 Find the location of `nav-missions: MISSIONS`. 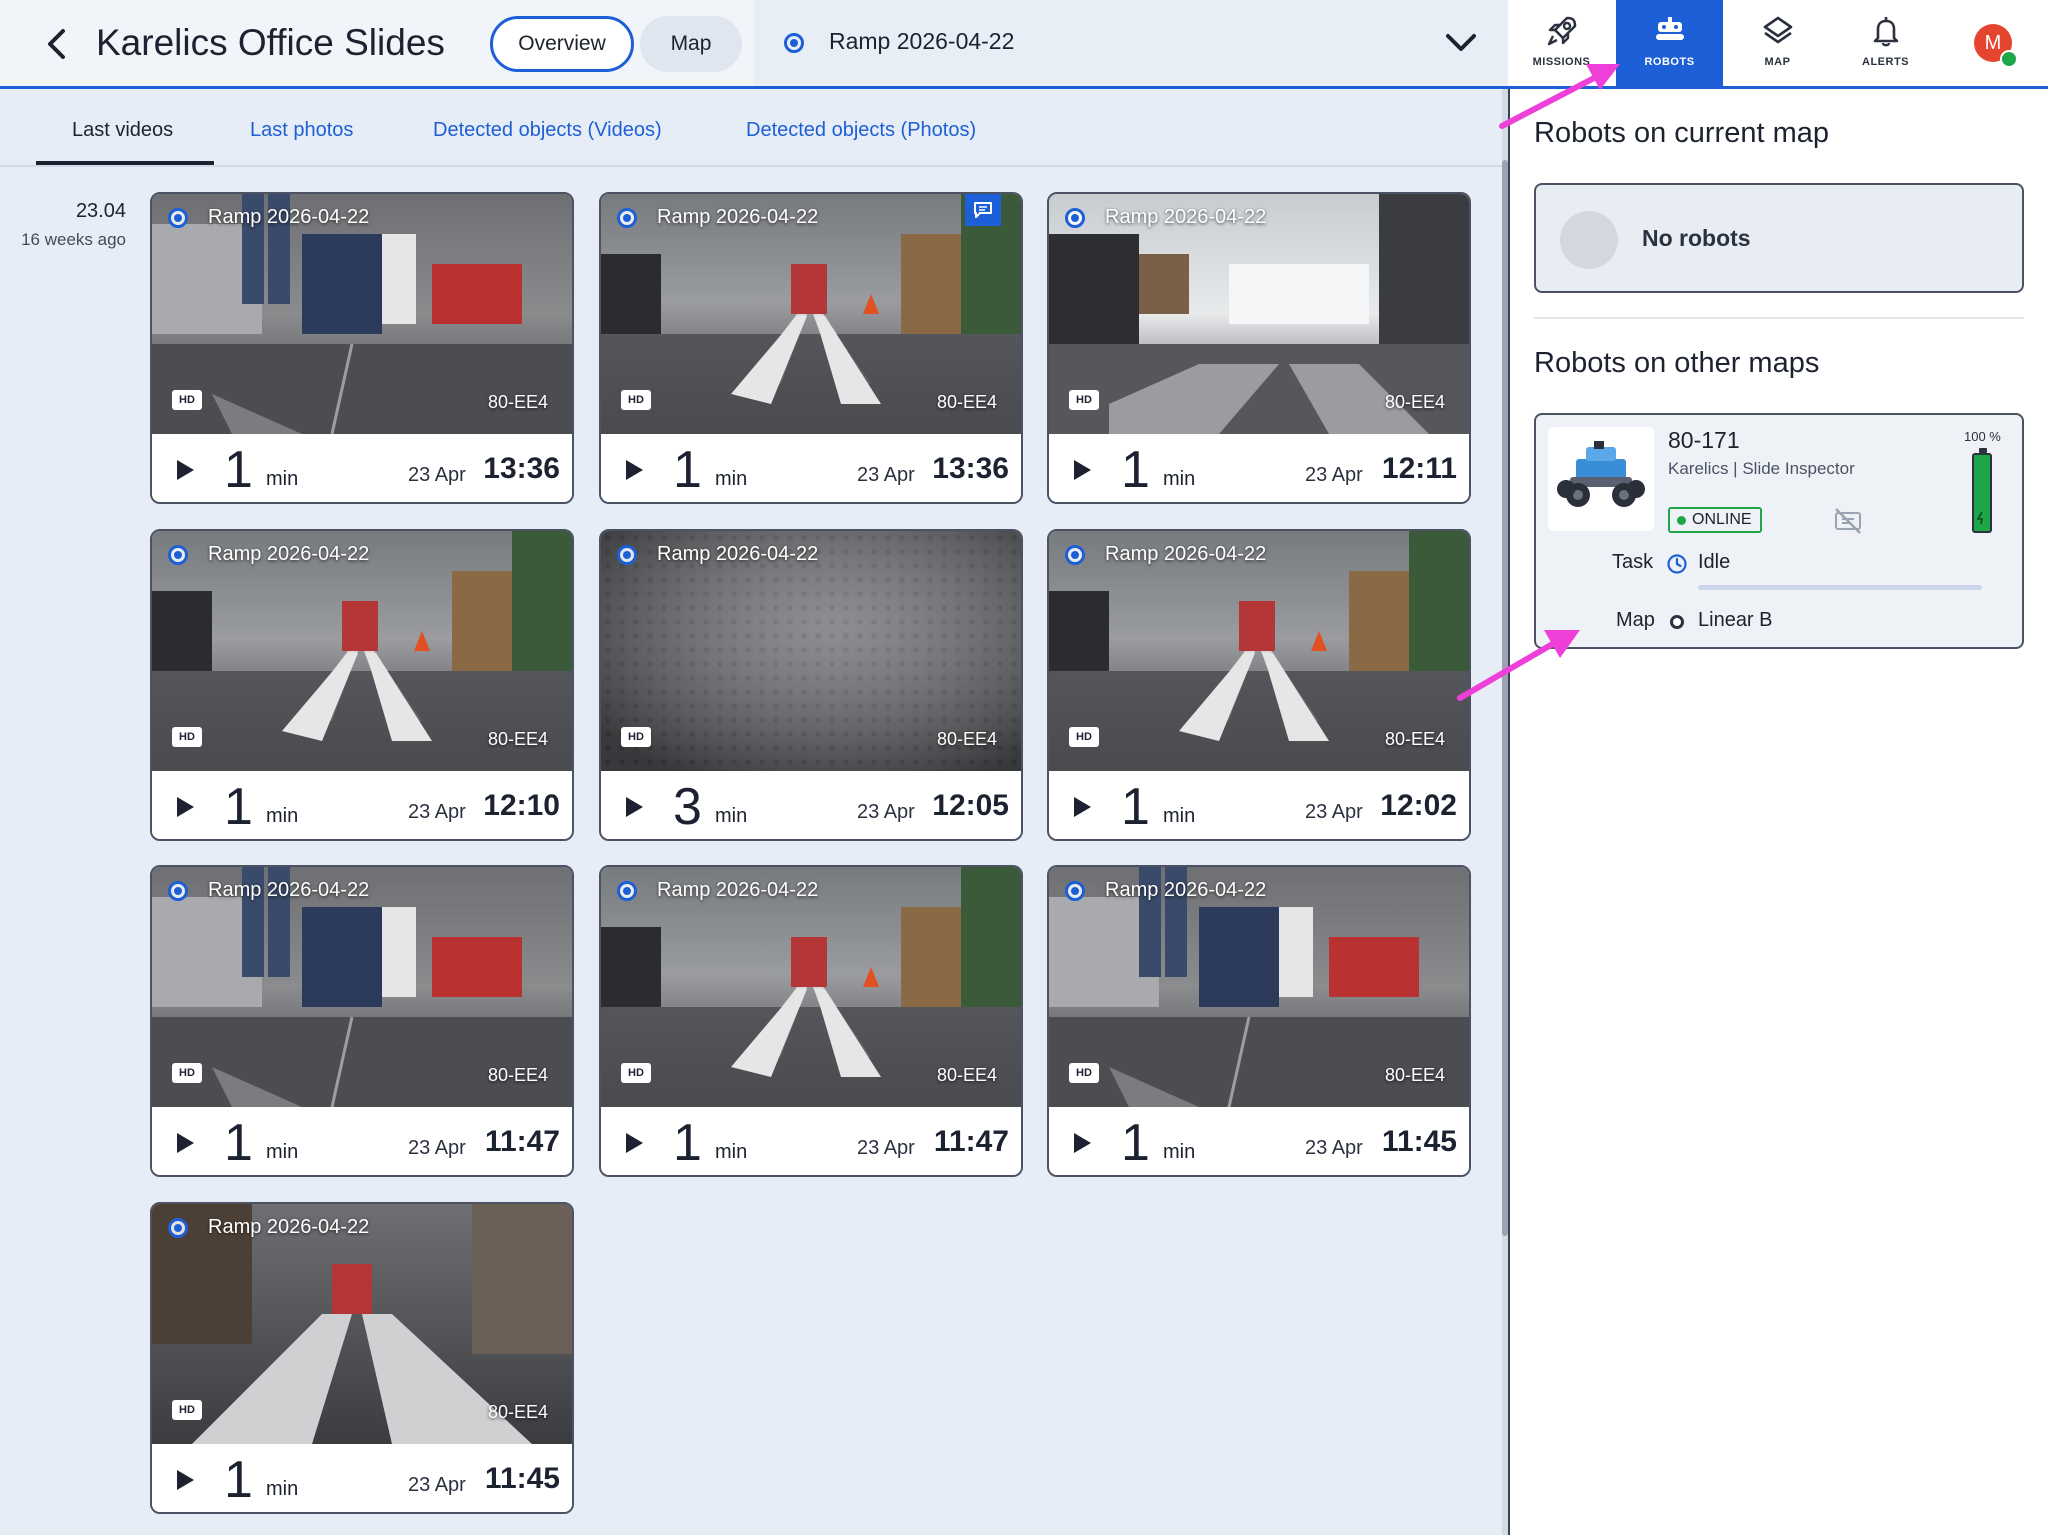

nav-missions: MISSIONS is located at coordinates (1561, 43).